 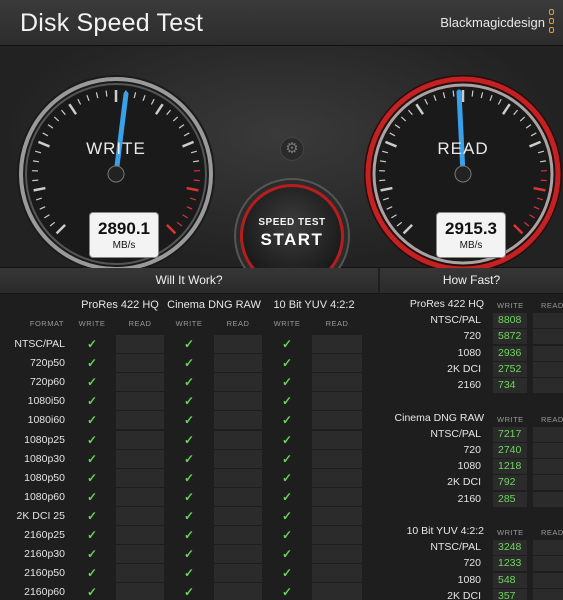 I want to click on read-readout: 2915.3 MB/s, so click(x=471, y=235).